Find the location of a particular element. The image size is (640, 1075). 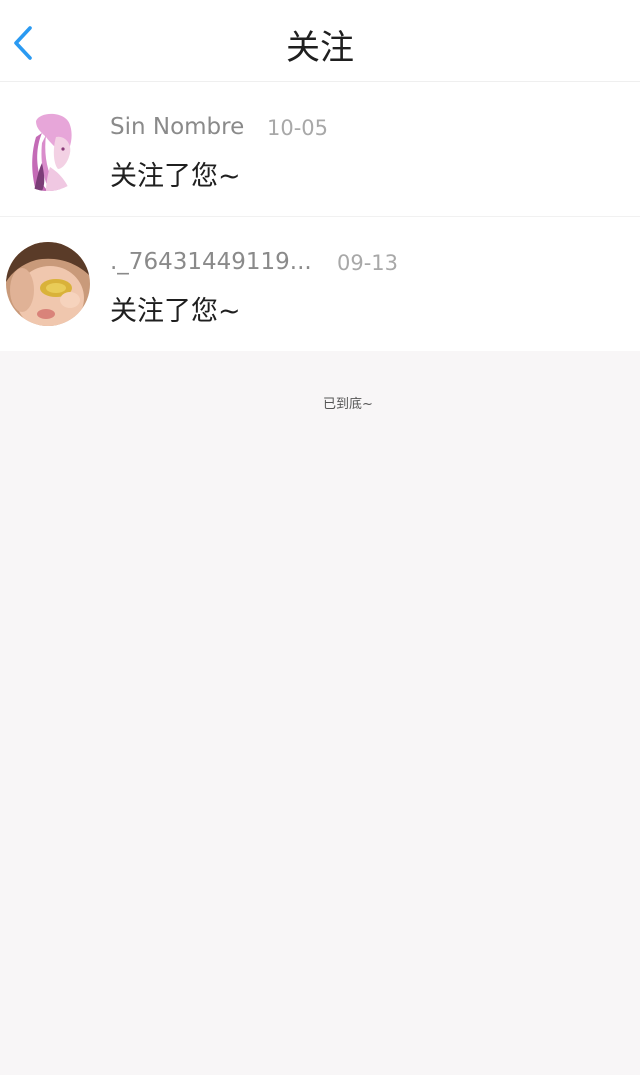

end-of-list-text: 已到底~ is located at coordinates (348, 404).